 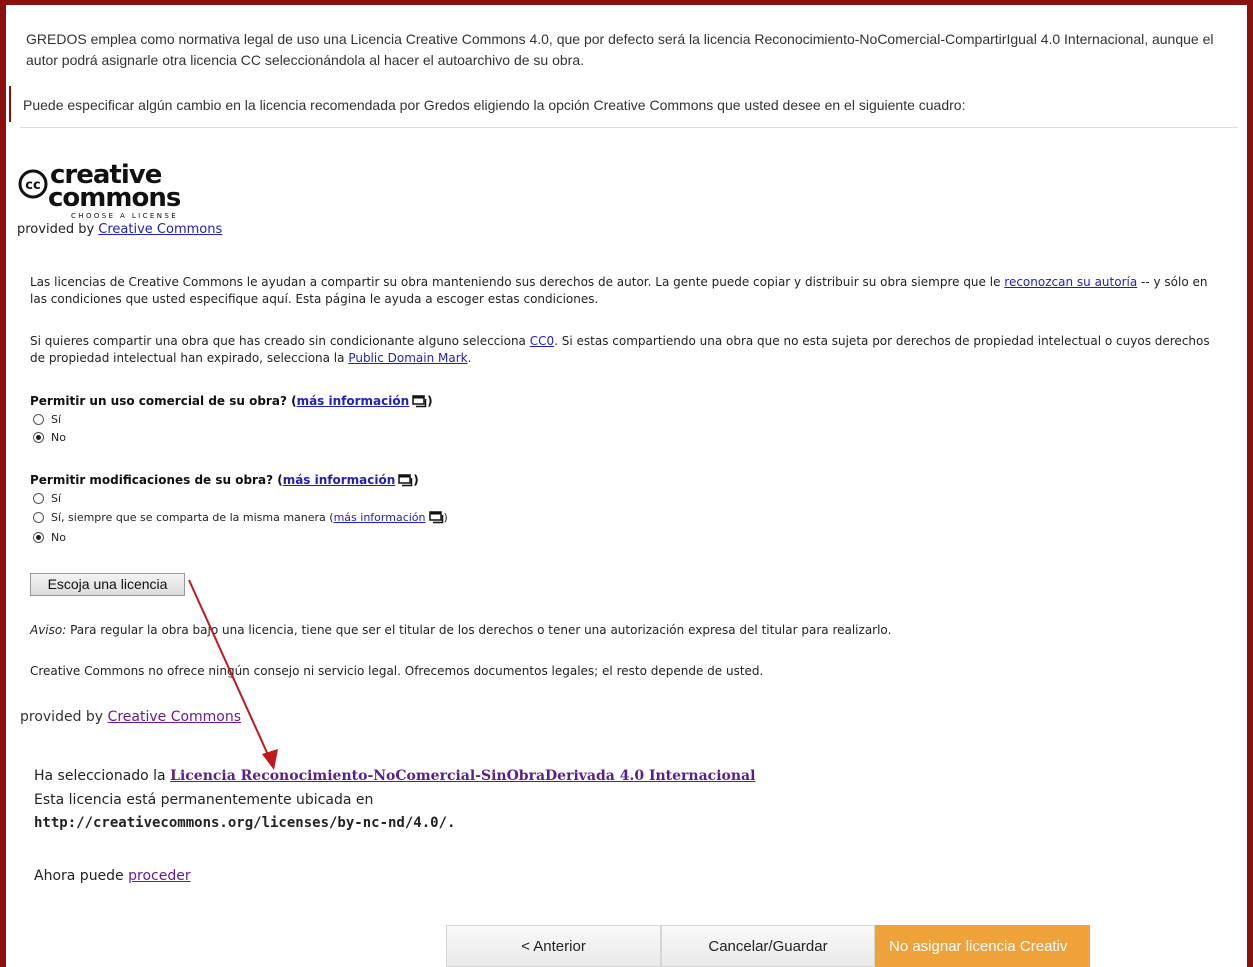 I want to click on provided-by-top: provided by Creative Commons, so click(x=119, y=229).